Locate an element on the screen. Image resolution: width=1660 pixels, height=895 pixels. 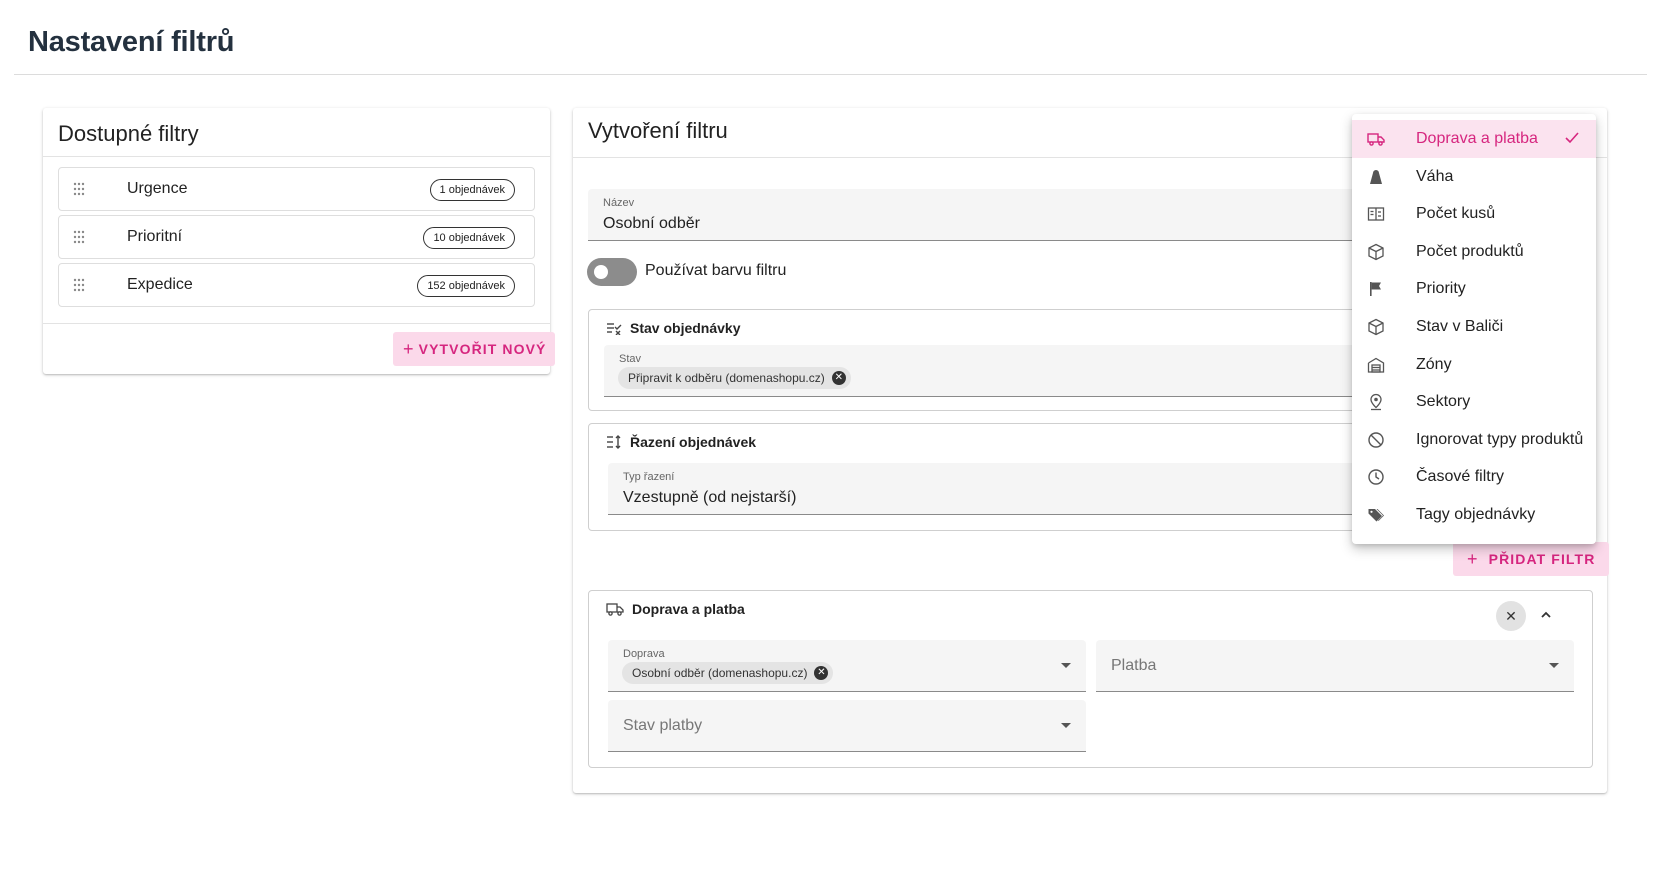
field-placeholder: Platba is located at coordinates (1134, 665).